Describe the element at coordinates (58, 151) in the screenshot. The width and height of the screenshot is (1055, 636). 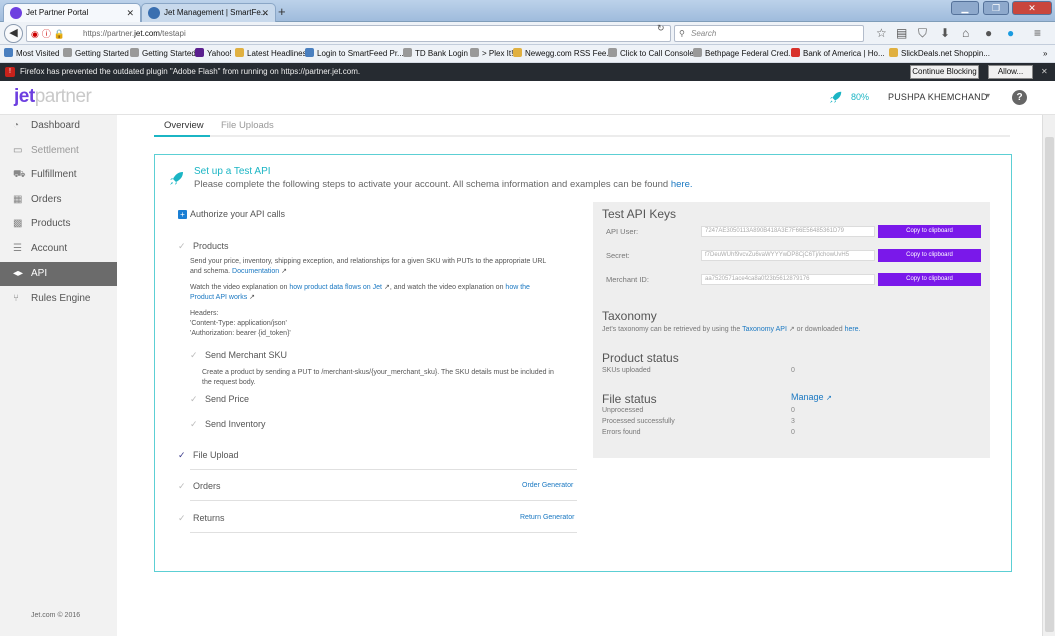
I see `sidebar-item-settlement: ▭ Settlement` at that location.